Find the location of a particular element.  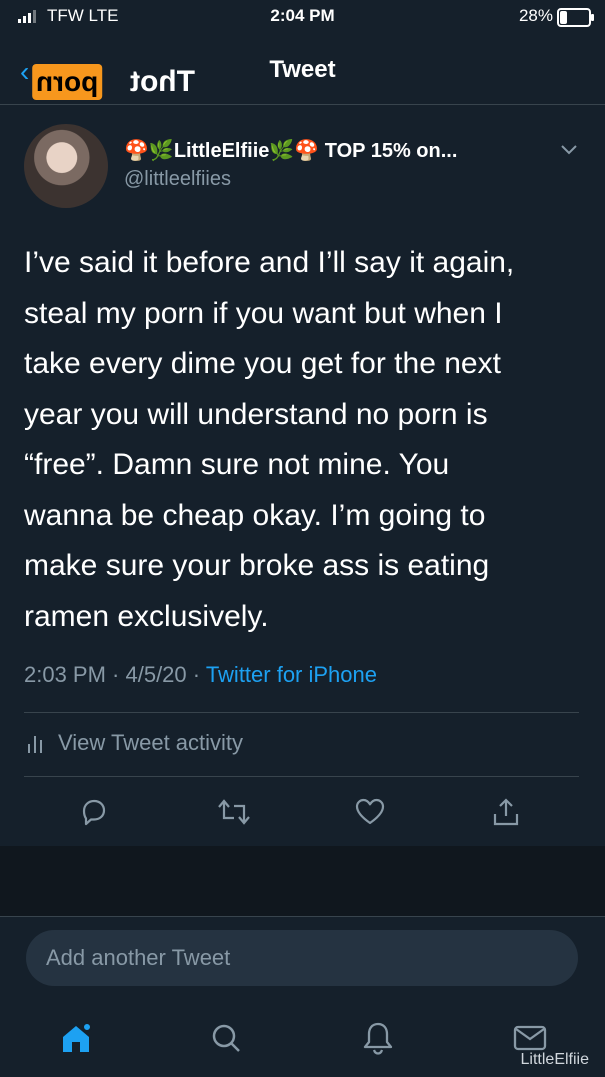

view-tweet-activity-label: View Tweet activity is located at coordinates (151, 742).